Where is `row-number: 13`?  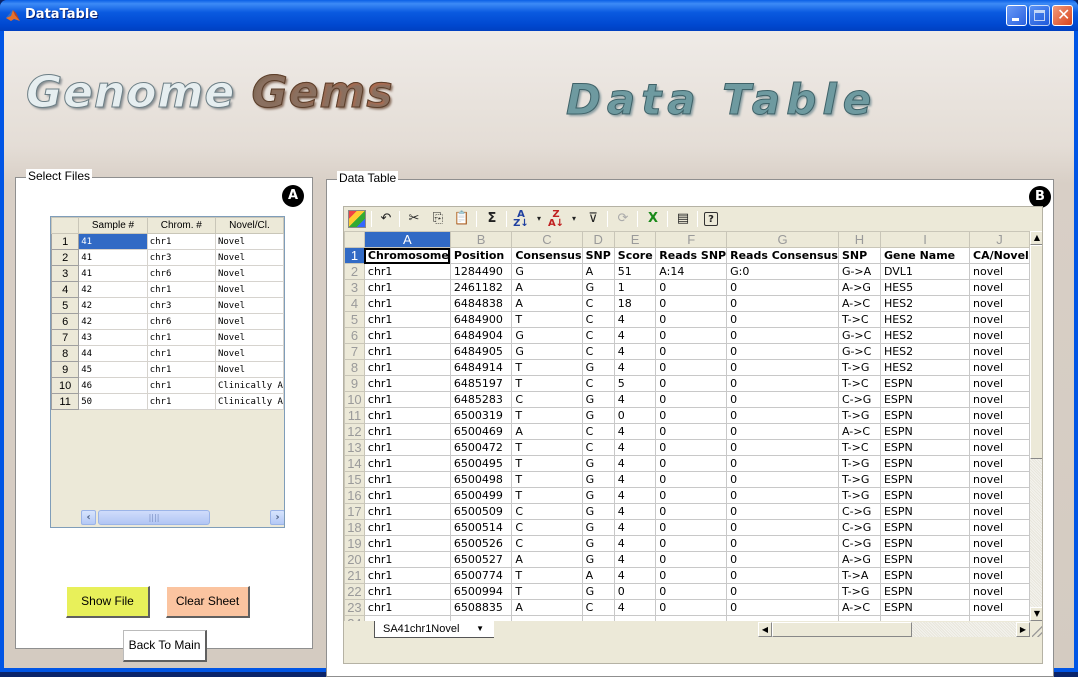 row-number: 13 is located at coordinates (354, 447).